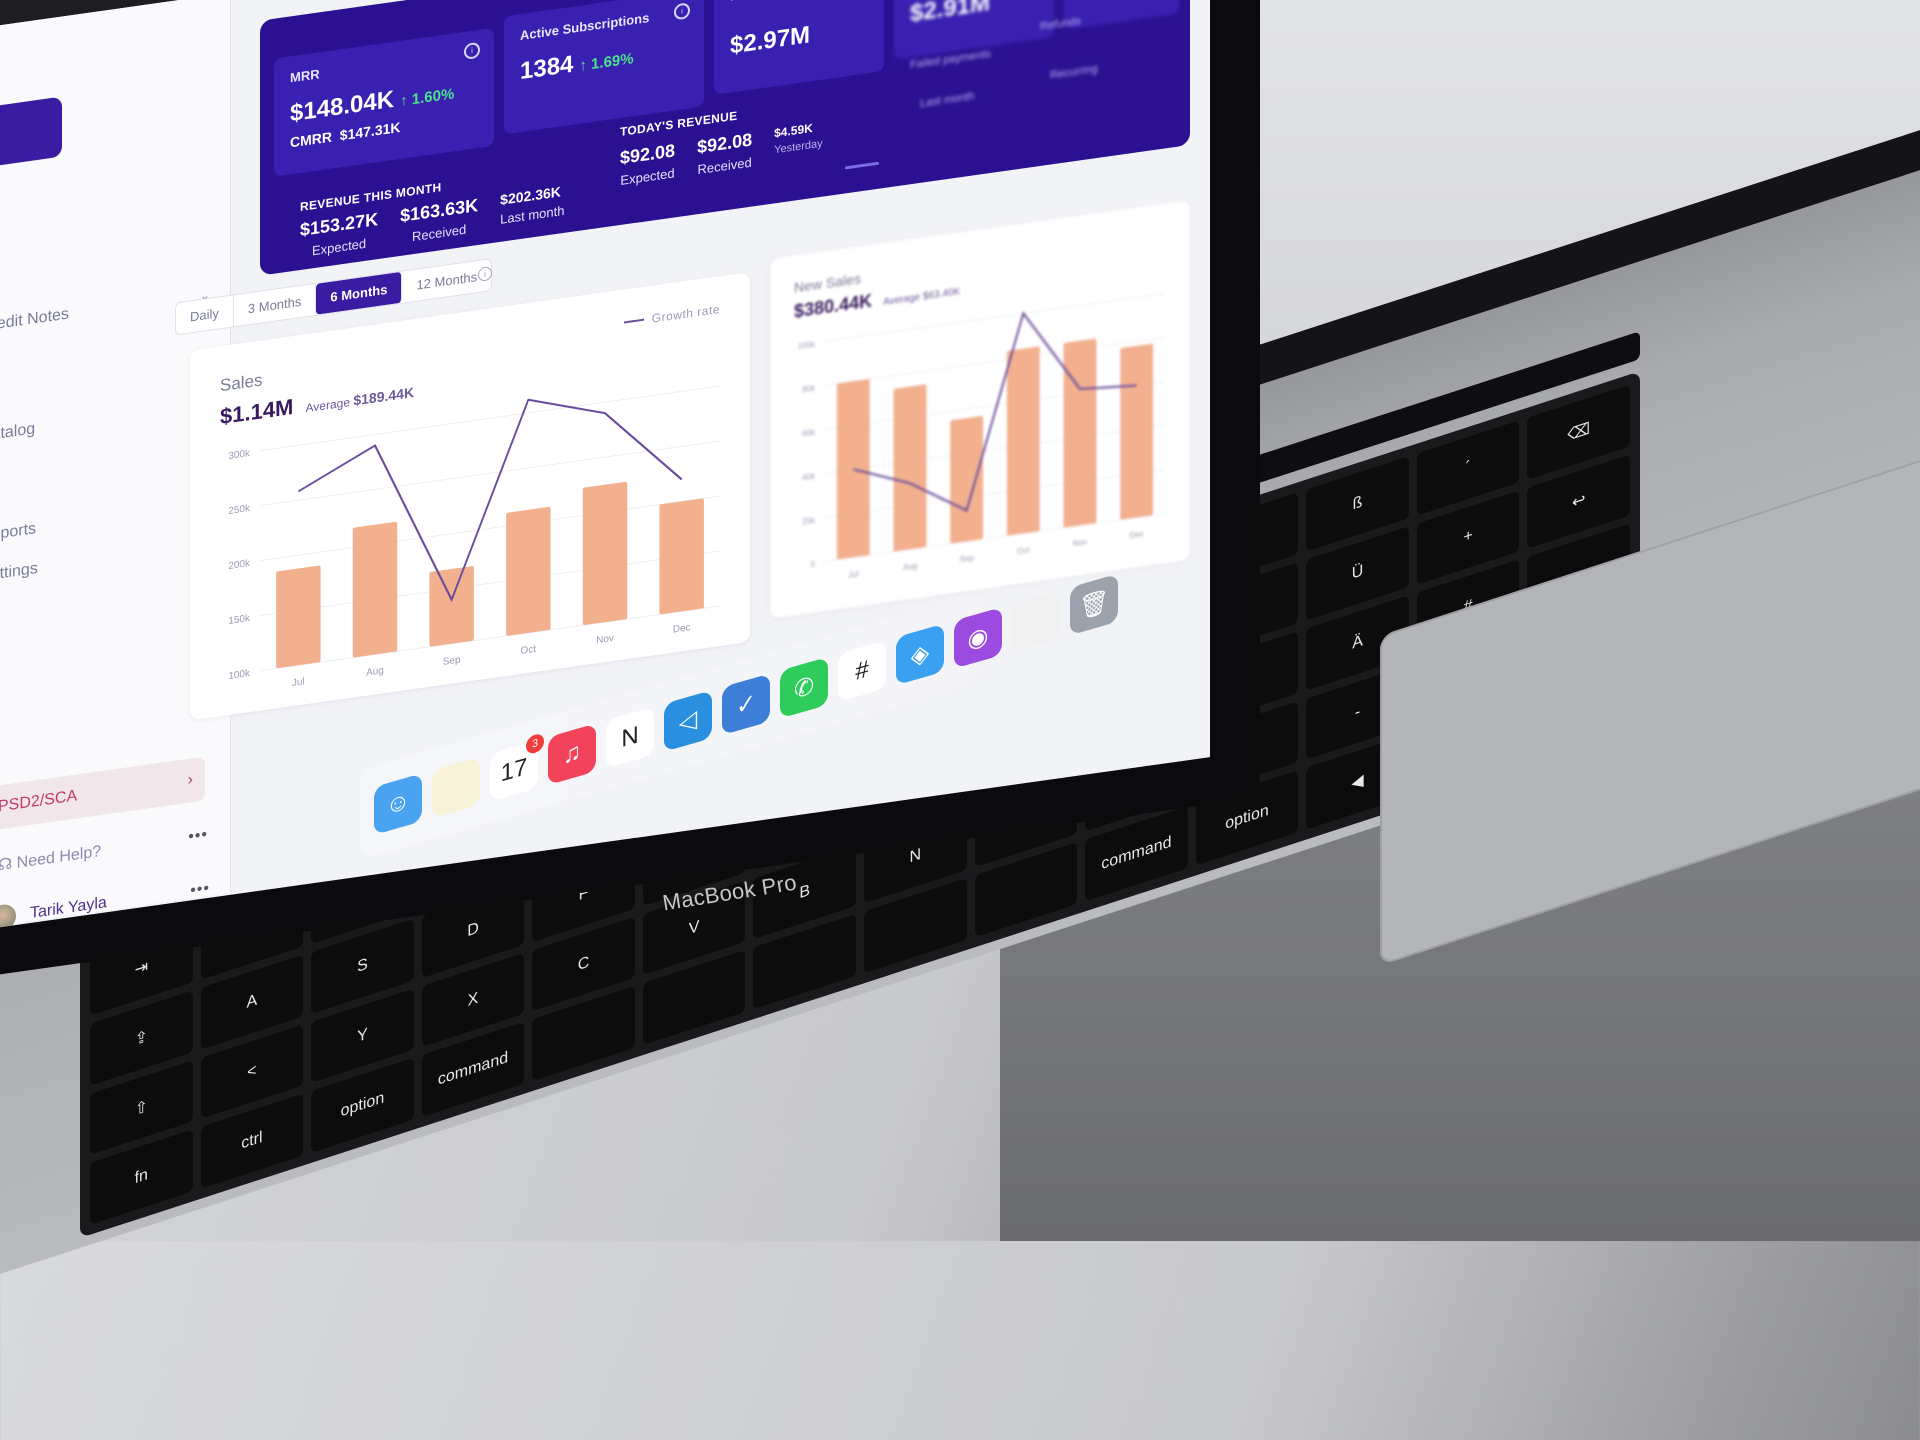 The image size is (1920, 1440). I want to click on sidebar-item-collapsed: ⌄, so click(105, 459).